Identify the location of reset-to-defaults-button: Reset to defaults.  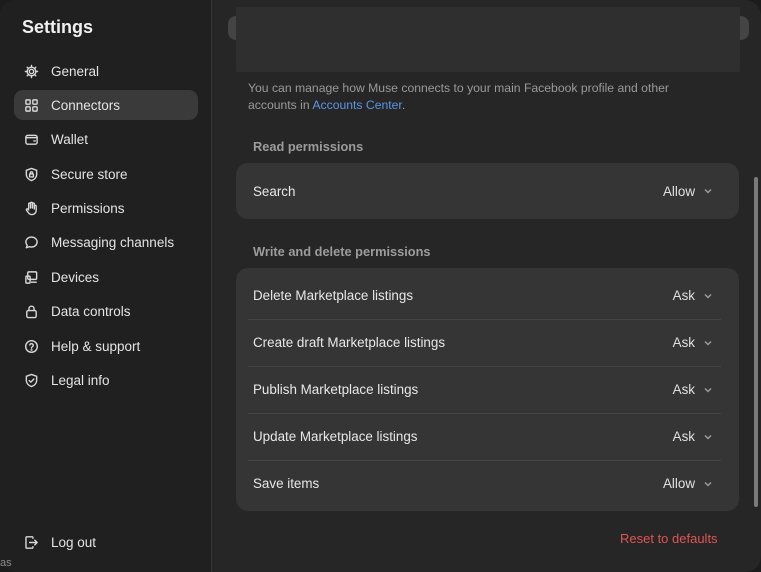
(669, 538).